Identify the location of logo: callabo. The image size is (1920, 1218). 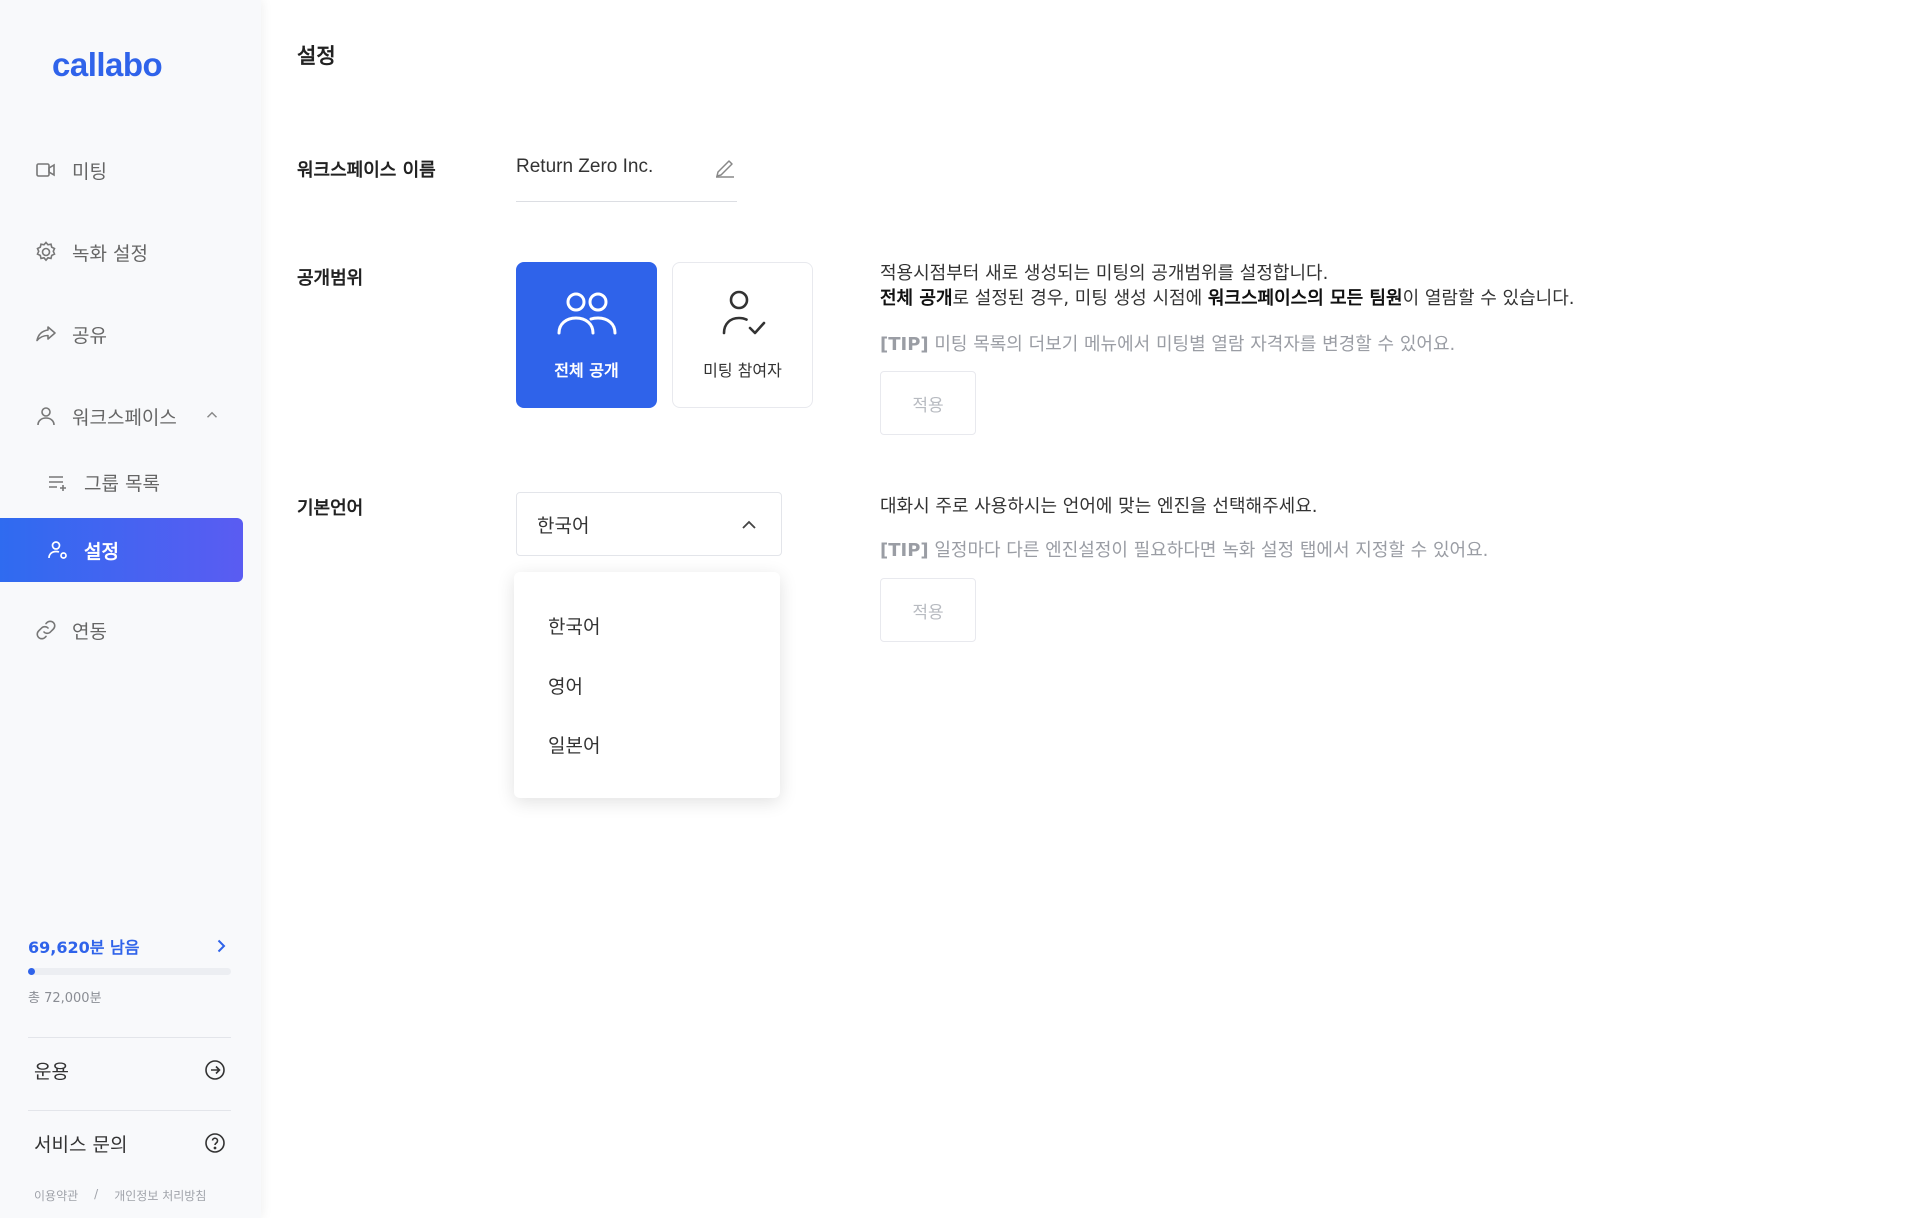
(107, 65).